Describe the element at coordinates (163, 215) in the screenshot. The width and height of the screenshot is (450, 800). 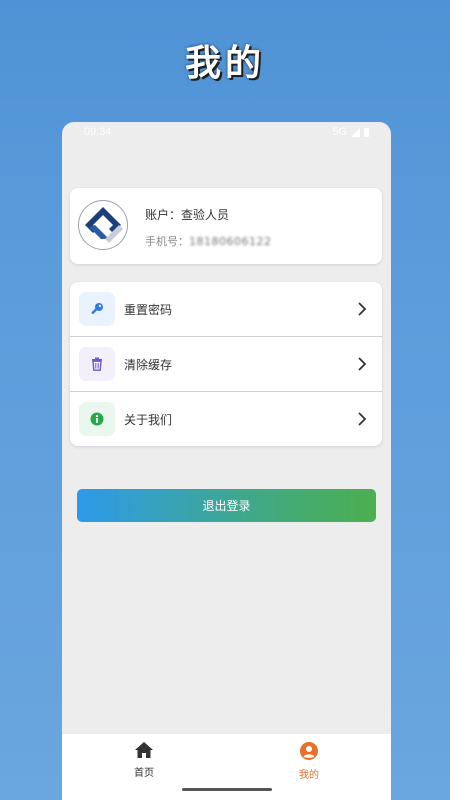
I see `account-label: 账户：` at that location.